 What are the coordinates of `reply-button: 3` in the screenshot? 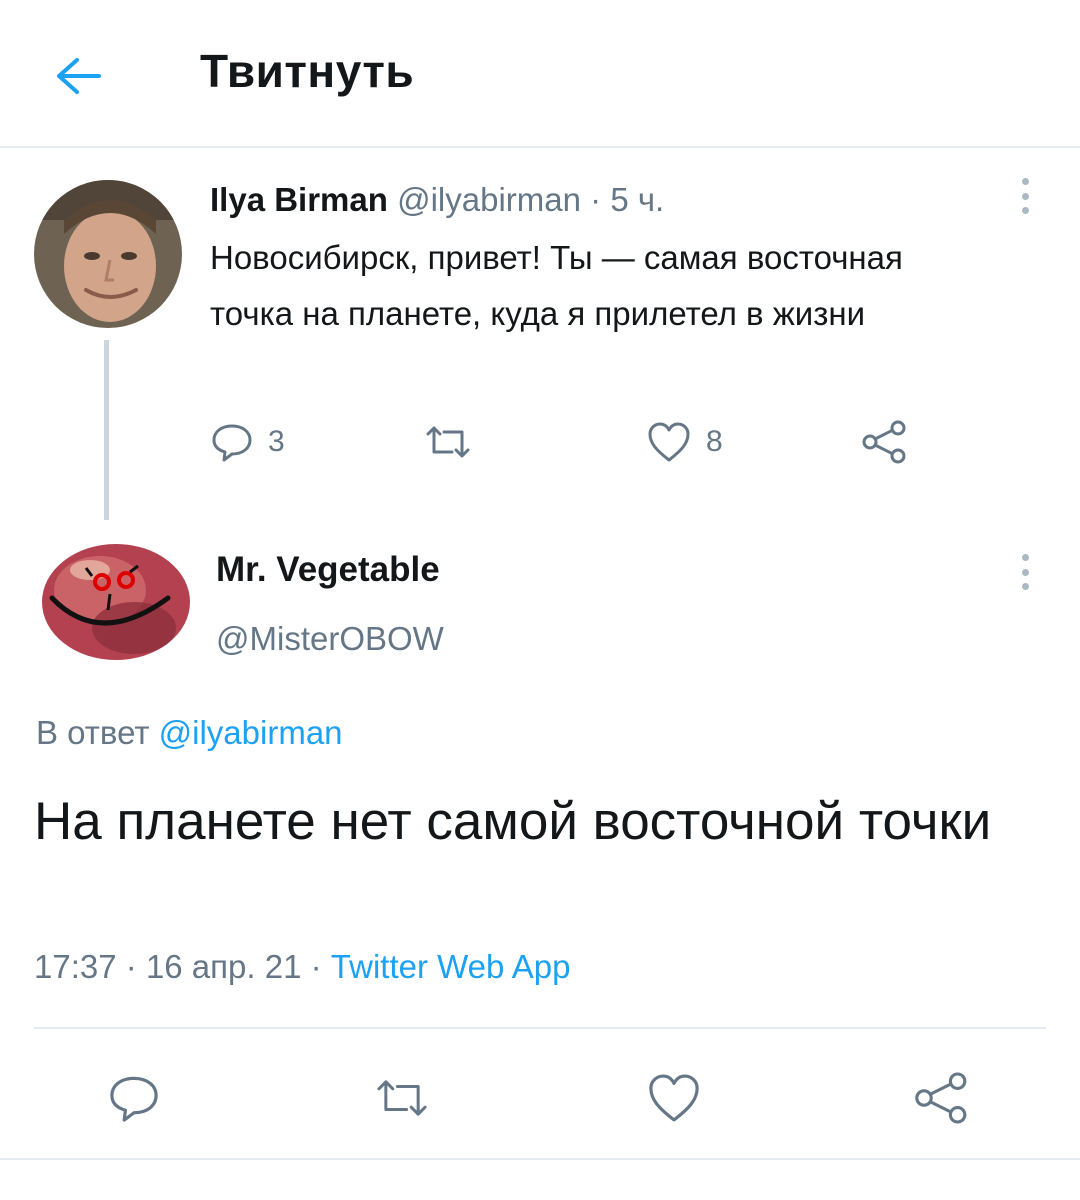 It's located at (247, 442).